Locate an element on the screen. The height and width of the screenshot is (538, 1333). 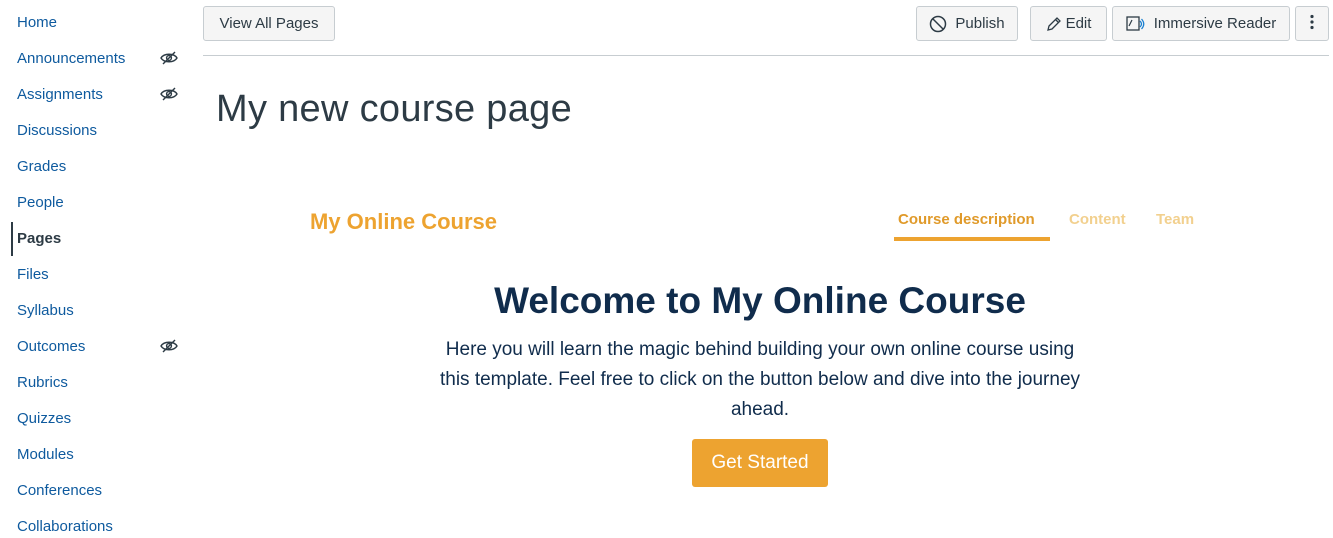
toolbar-divider is located at coordinates (766, 55).